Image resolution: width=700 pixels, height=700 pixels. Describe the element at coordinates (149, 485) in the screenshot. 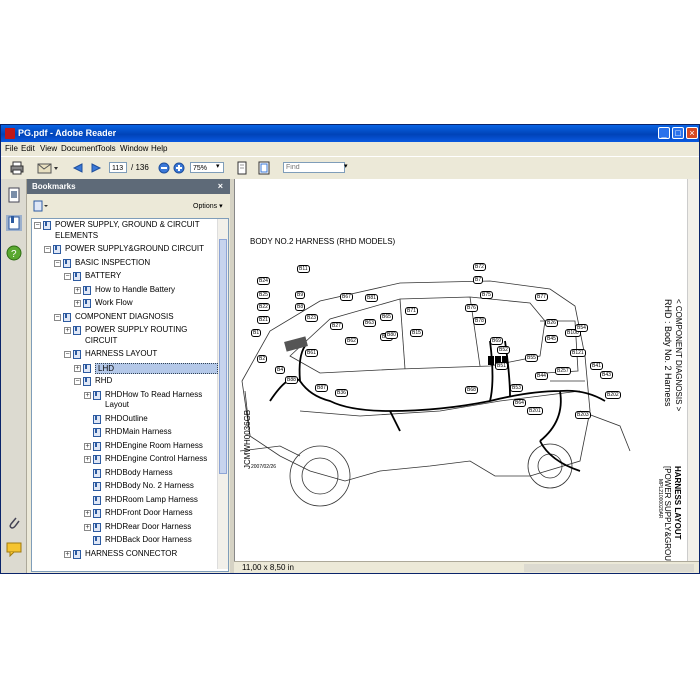

I see `bookmark-label: RHDBody No. 2 Harness` at that location.